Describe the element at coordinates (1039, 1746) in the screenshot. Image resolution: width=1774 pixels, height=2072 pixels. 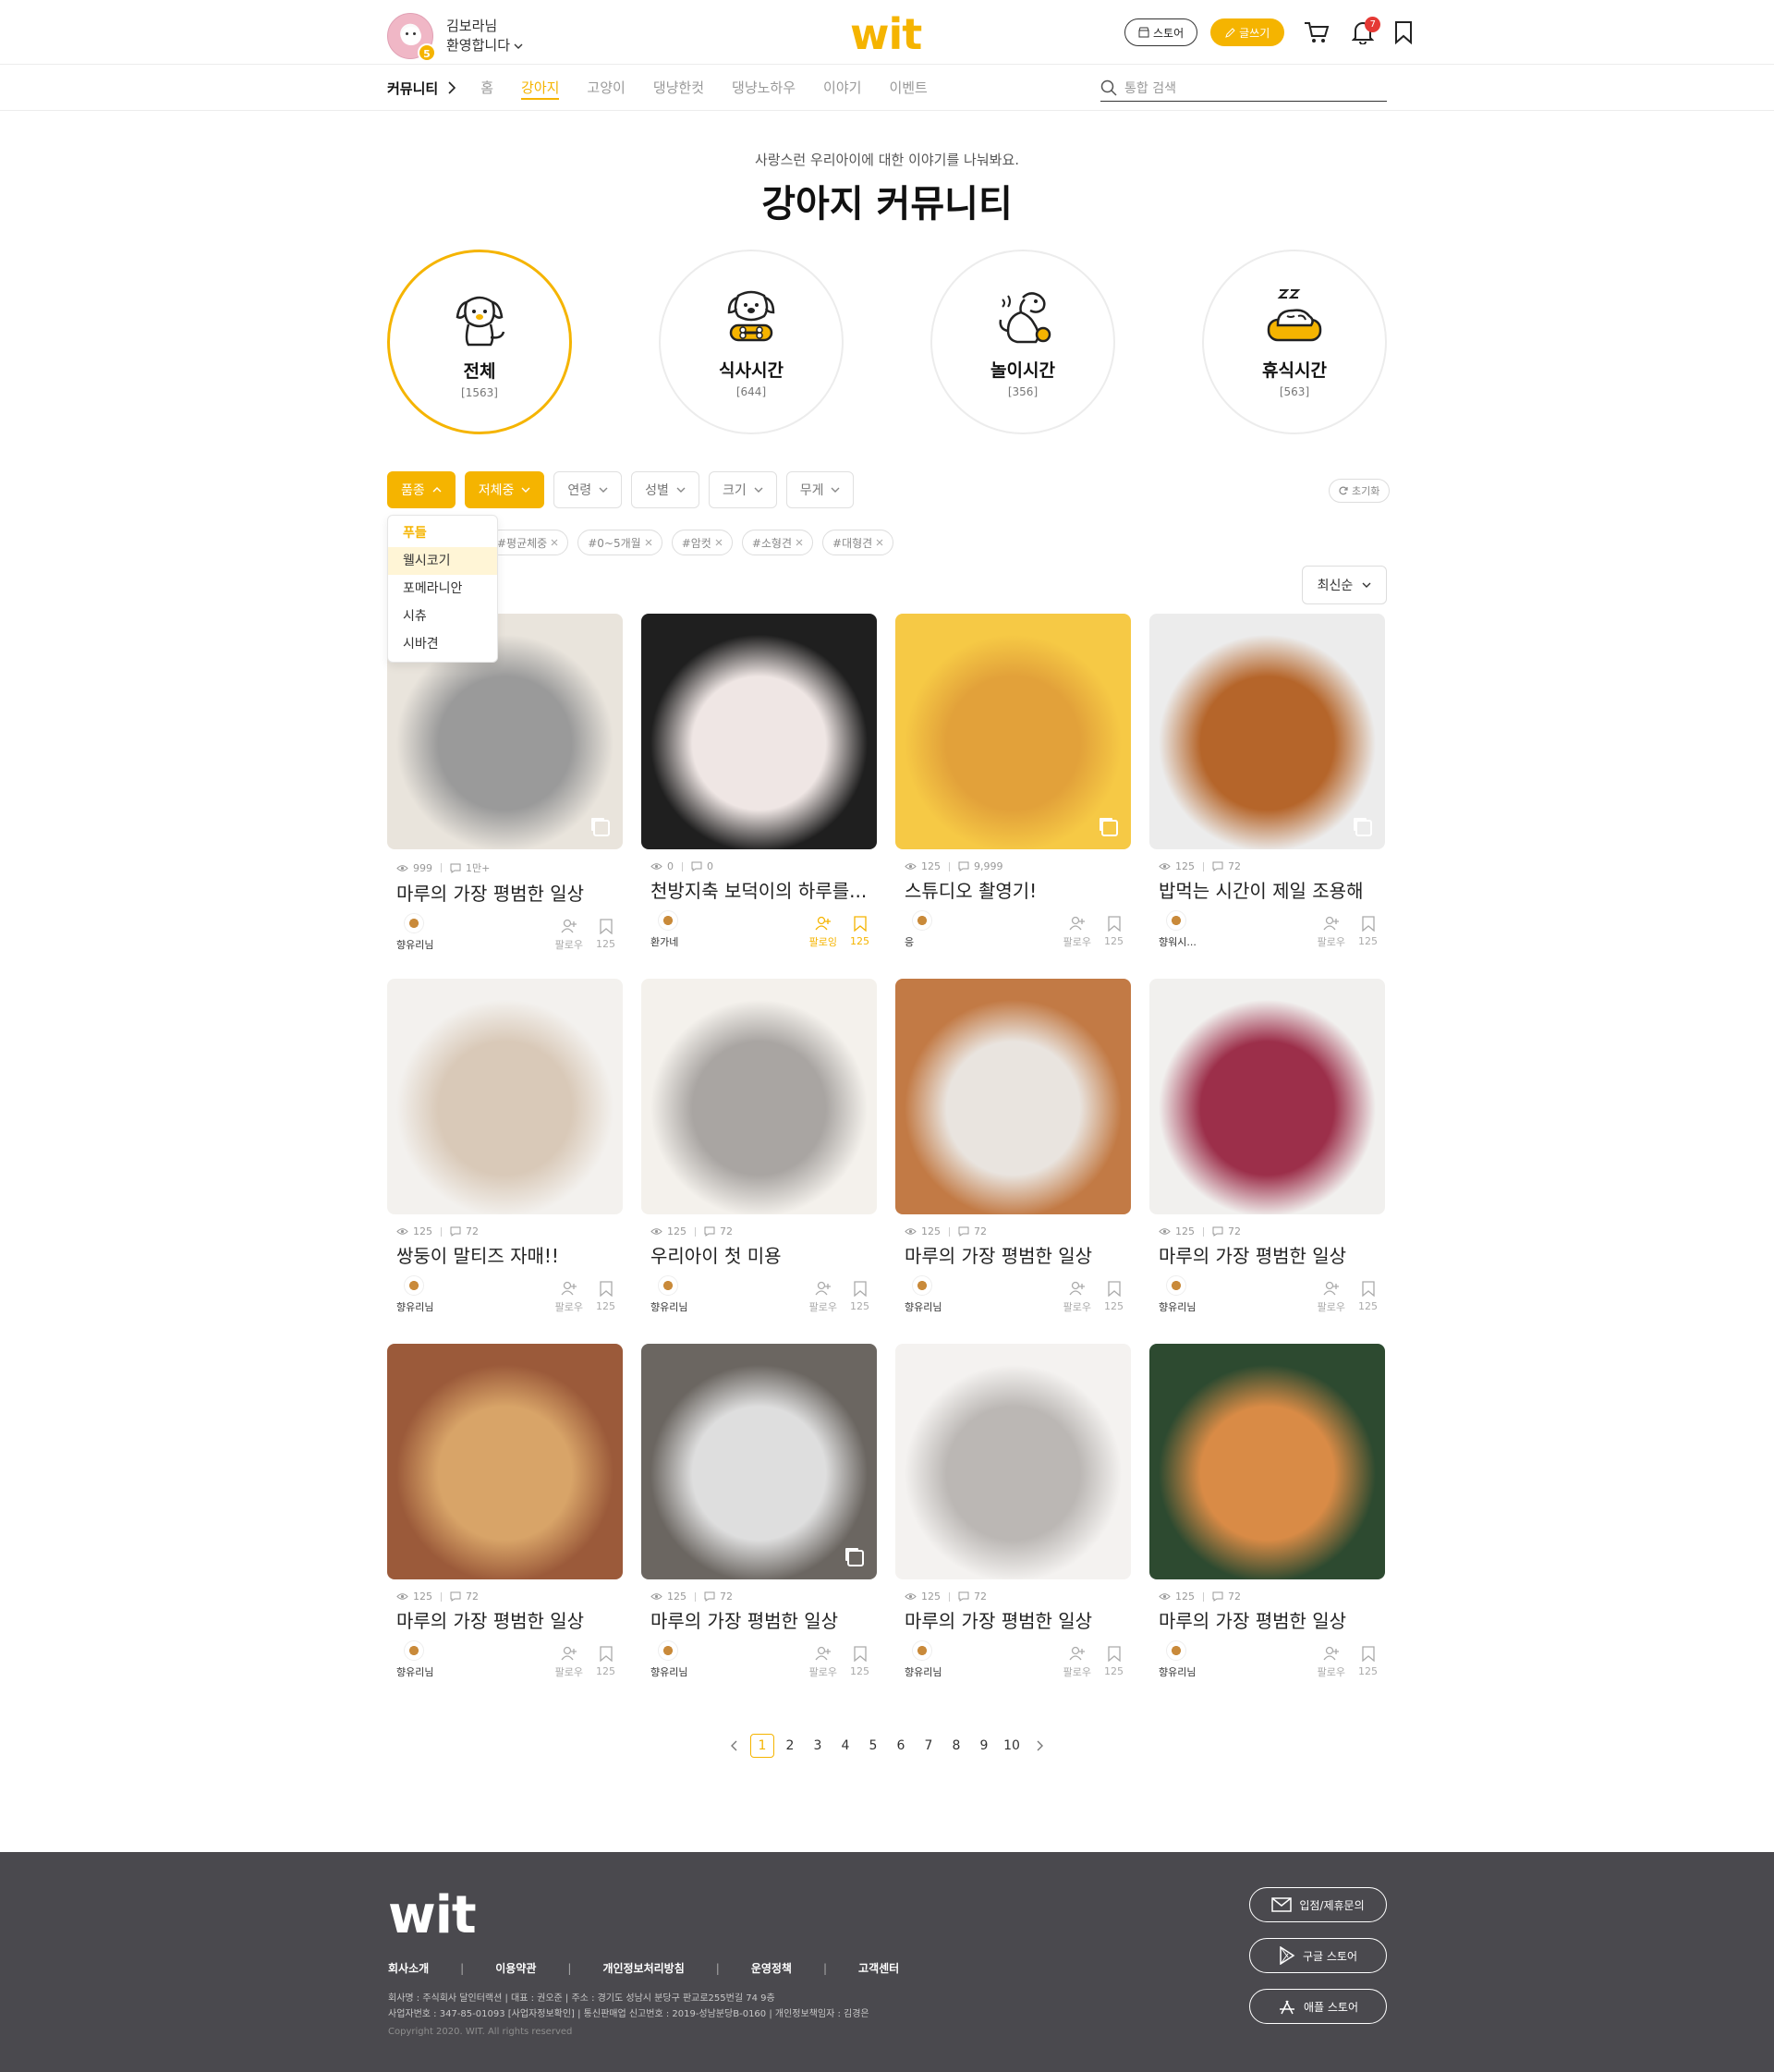
I see `next-page-button` at that location.